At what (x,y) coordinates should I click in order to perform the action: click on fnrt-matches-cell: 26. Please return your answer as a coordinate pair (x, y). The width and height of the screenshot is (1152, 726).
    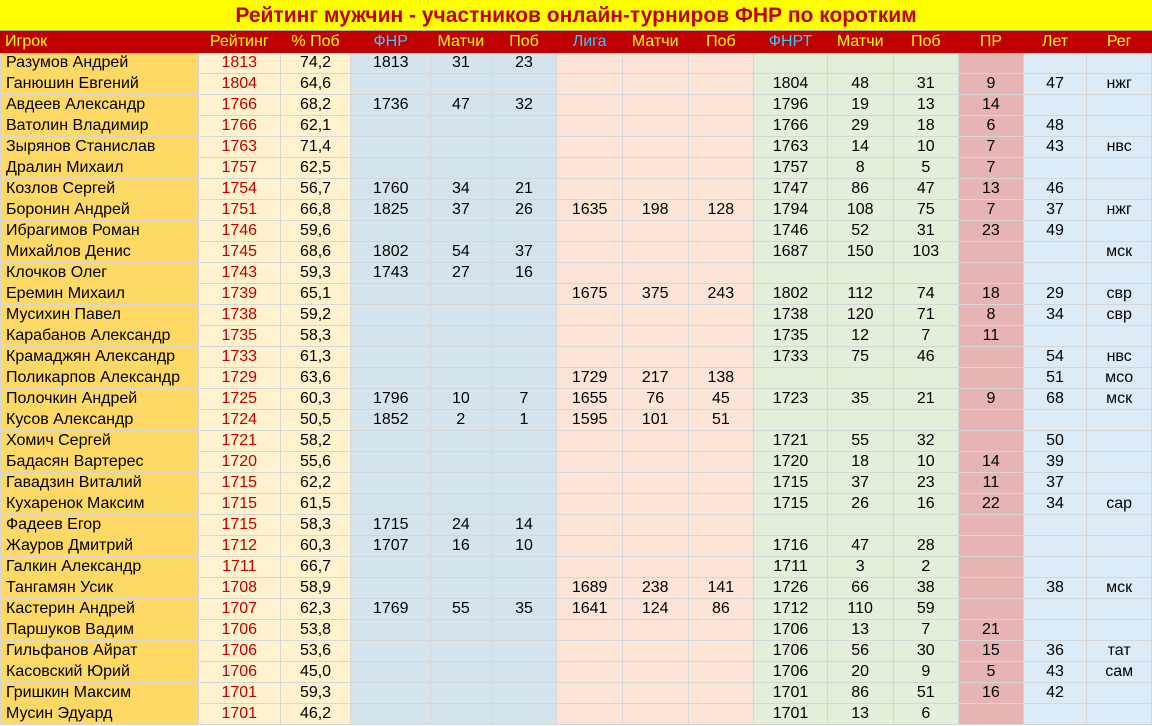
    Looking at the image, I should click on (860, 504).